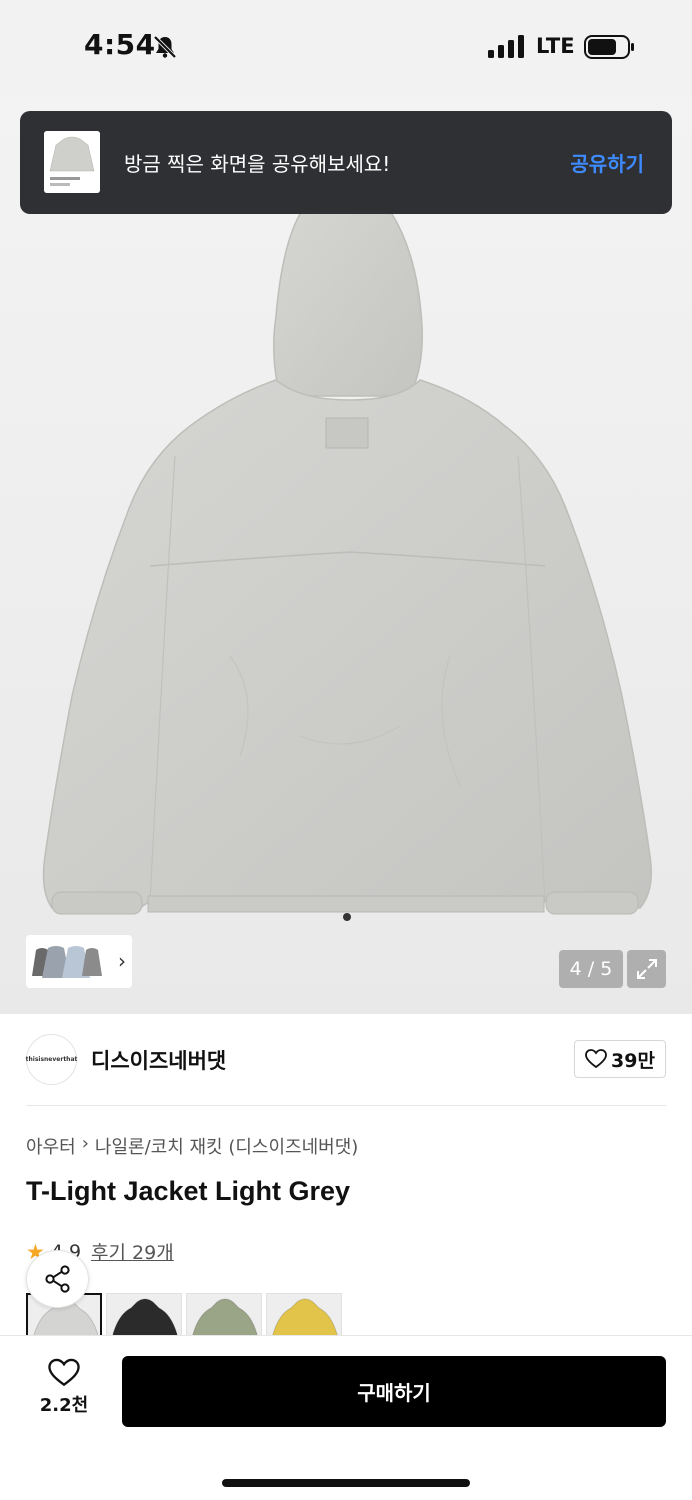 This screenshot has width=692, height=1500. I want to click on brand-like-button: 39만, so click(620, 1059).